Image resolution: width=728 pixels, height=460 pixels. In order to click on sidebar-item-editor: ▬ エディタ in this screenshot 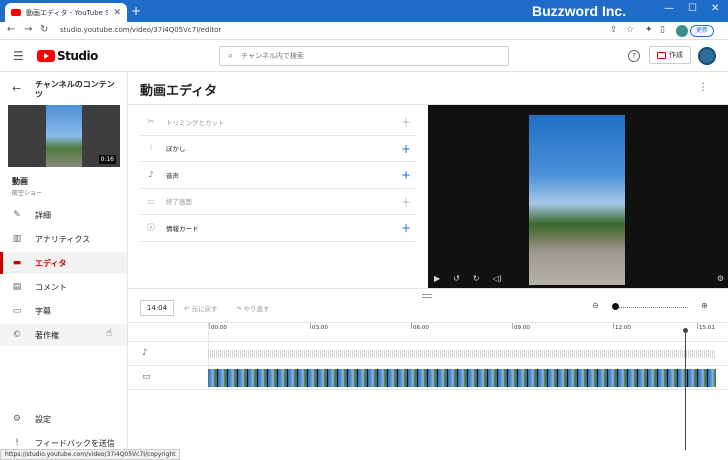, I will do `click(63, 263)`.